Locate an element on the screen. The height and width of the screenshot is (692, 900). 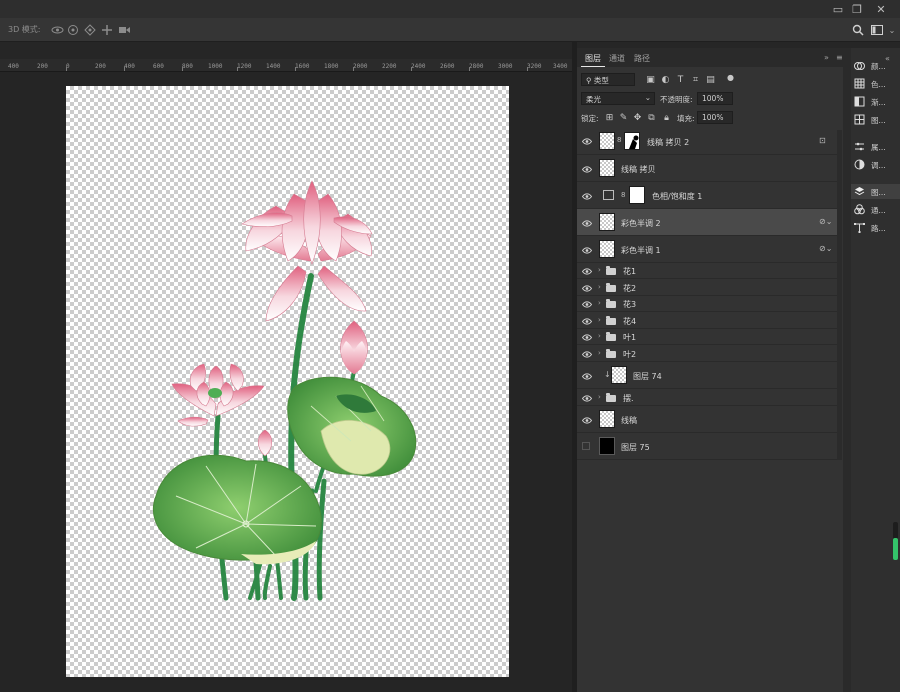
layer-row: 8 色相/饱和度 1 is located at coordinates (707, 195).